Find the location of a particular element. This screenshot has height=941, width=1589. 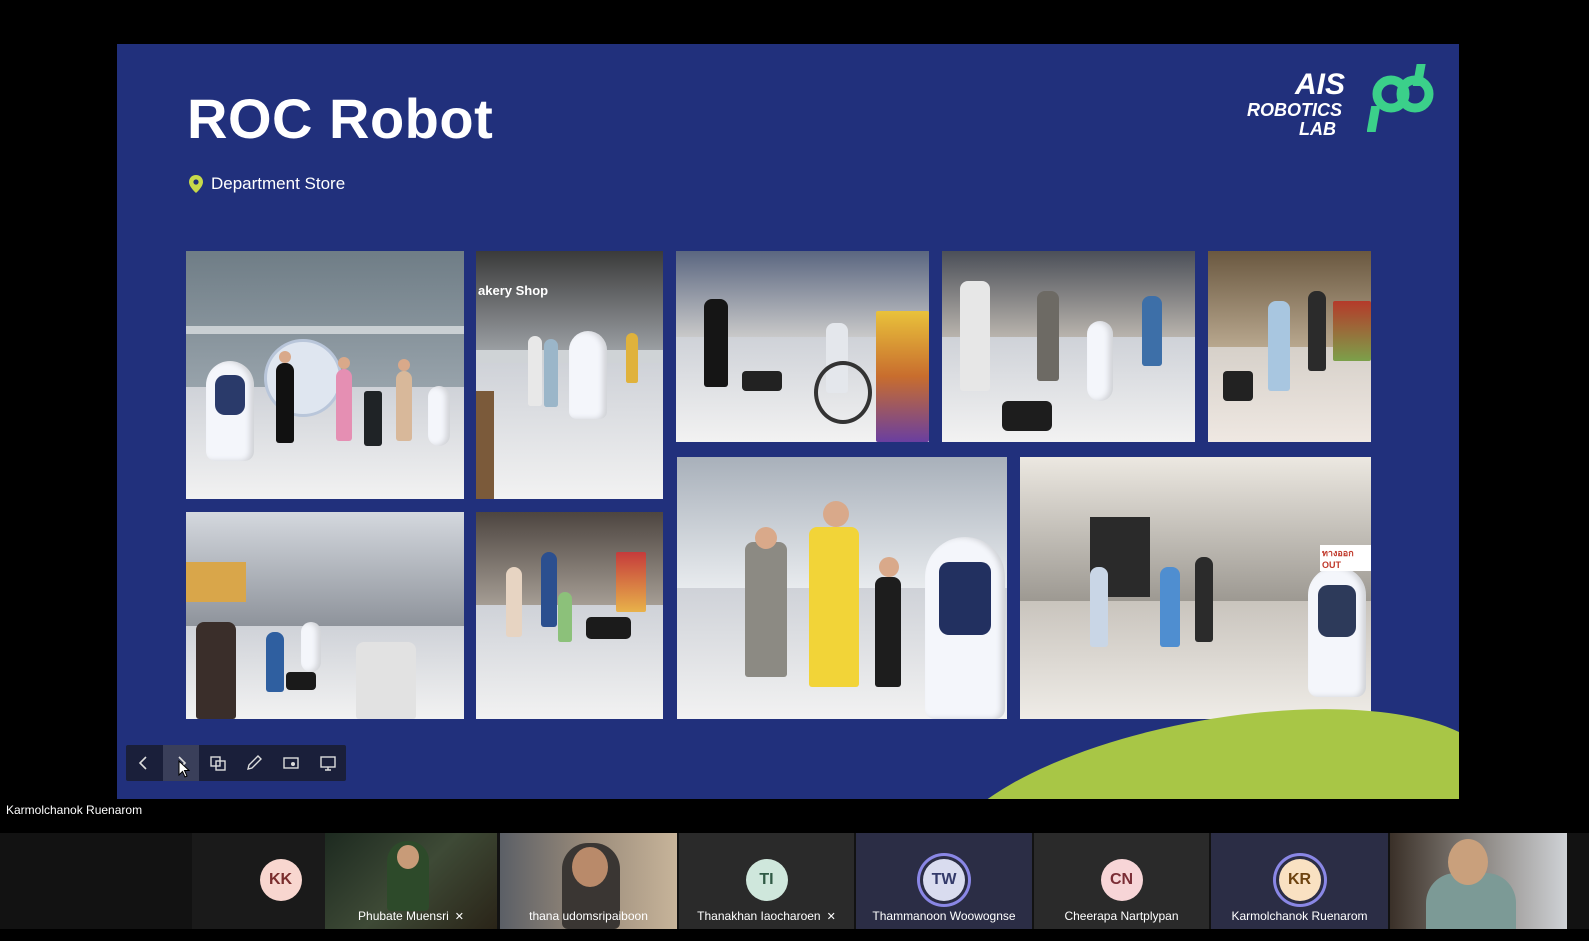

pen-icon is located at coordinates (255, 762).